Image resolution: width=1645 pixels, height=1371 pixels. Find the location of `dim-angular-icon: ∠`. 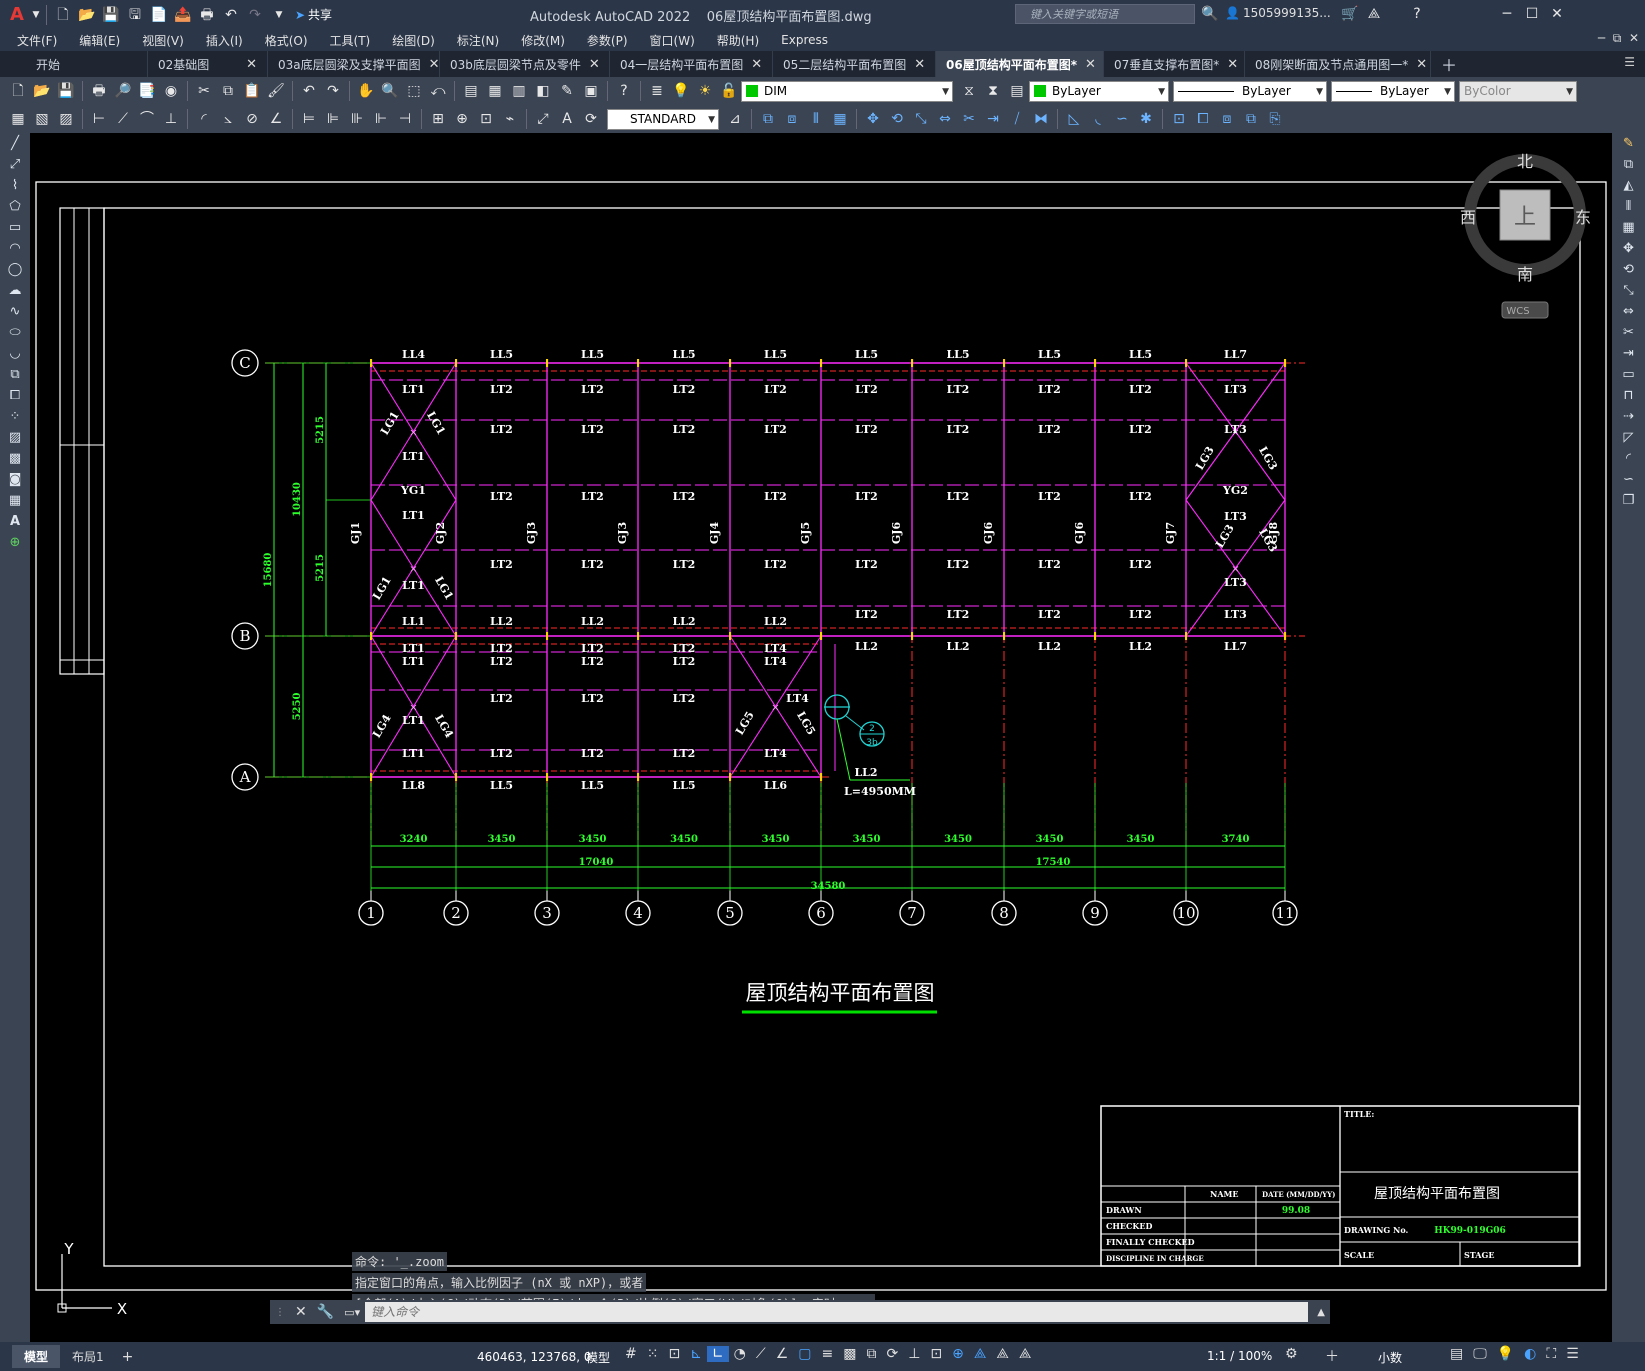

dim-angular-icon: ∠ is located at coordinates (276, 119).